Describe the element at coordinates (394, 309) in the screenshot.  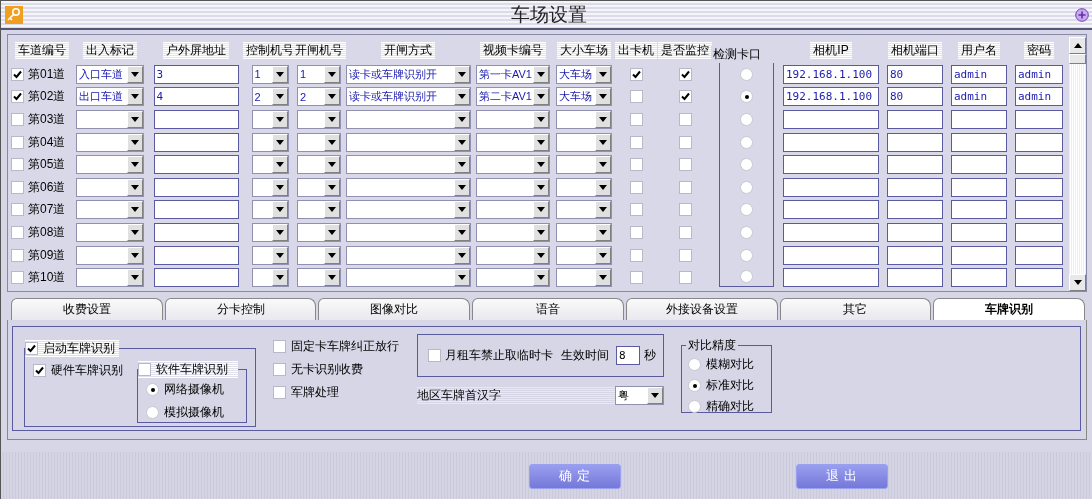
I see `tab: 图像对比` at that location.